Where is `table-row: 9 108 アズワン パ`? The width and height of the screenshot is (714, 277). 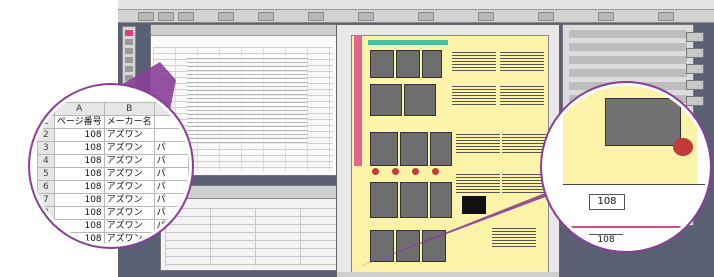 table-row: 9 108 アズワン パ is located at coordinates (113, 226).